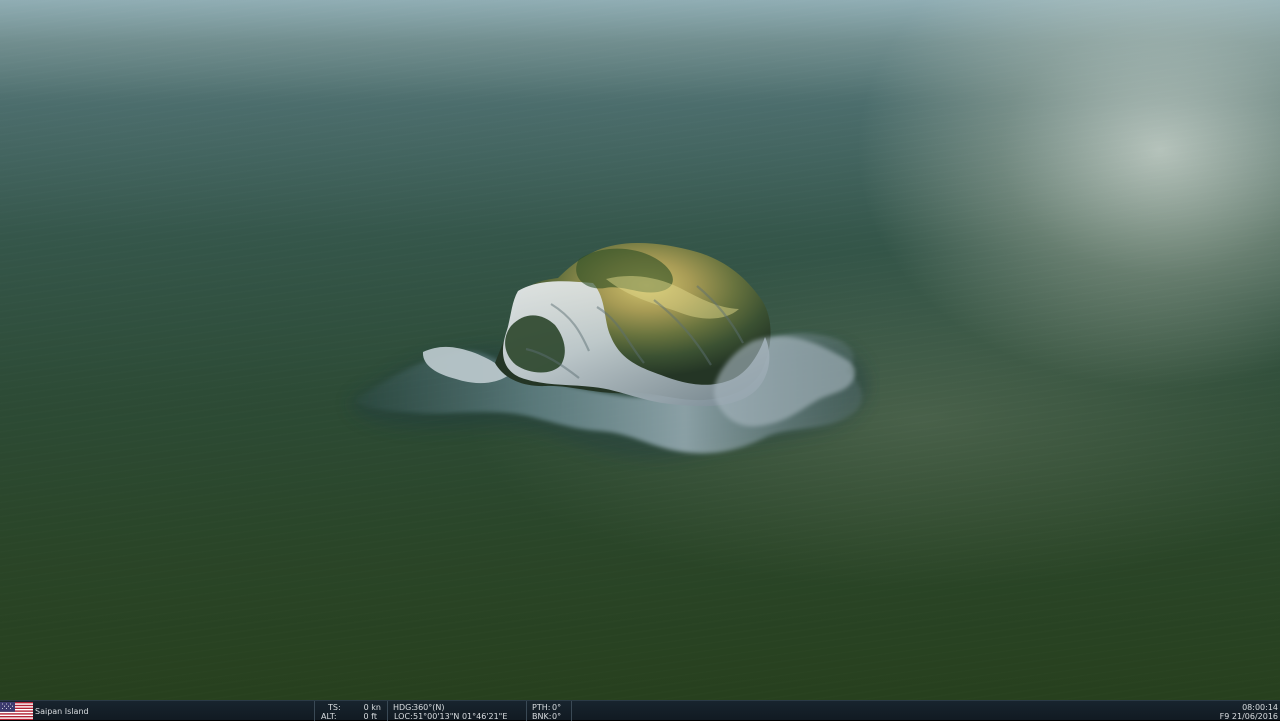  I want to click on simulation-time: 08:00:14, so click(1260, 707).